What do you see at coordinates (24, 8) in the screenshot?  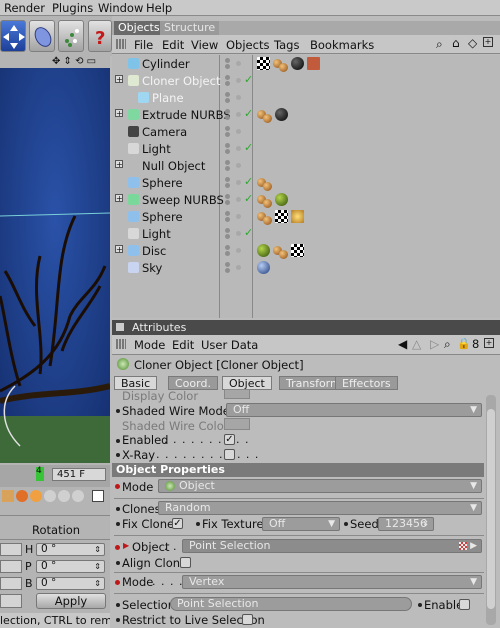 I see `menu-render: Render` at bounding box center [24, 8].